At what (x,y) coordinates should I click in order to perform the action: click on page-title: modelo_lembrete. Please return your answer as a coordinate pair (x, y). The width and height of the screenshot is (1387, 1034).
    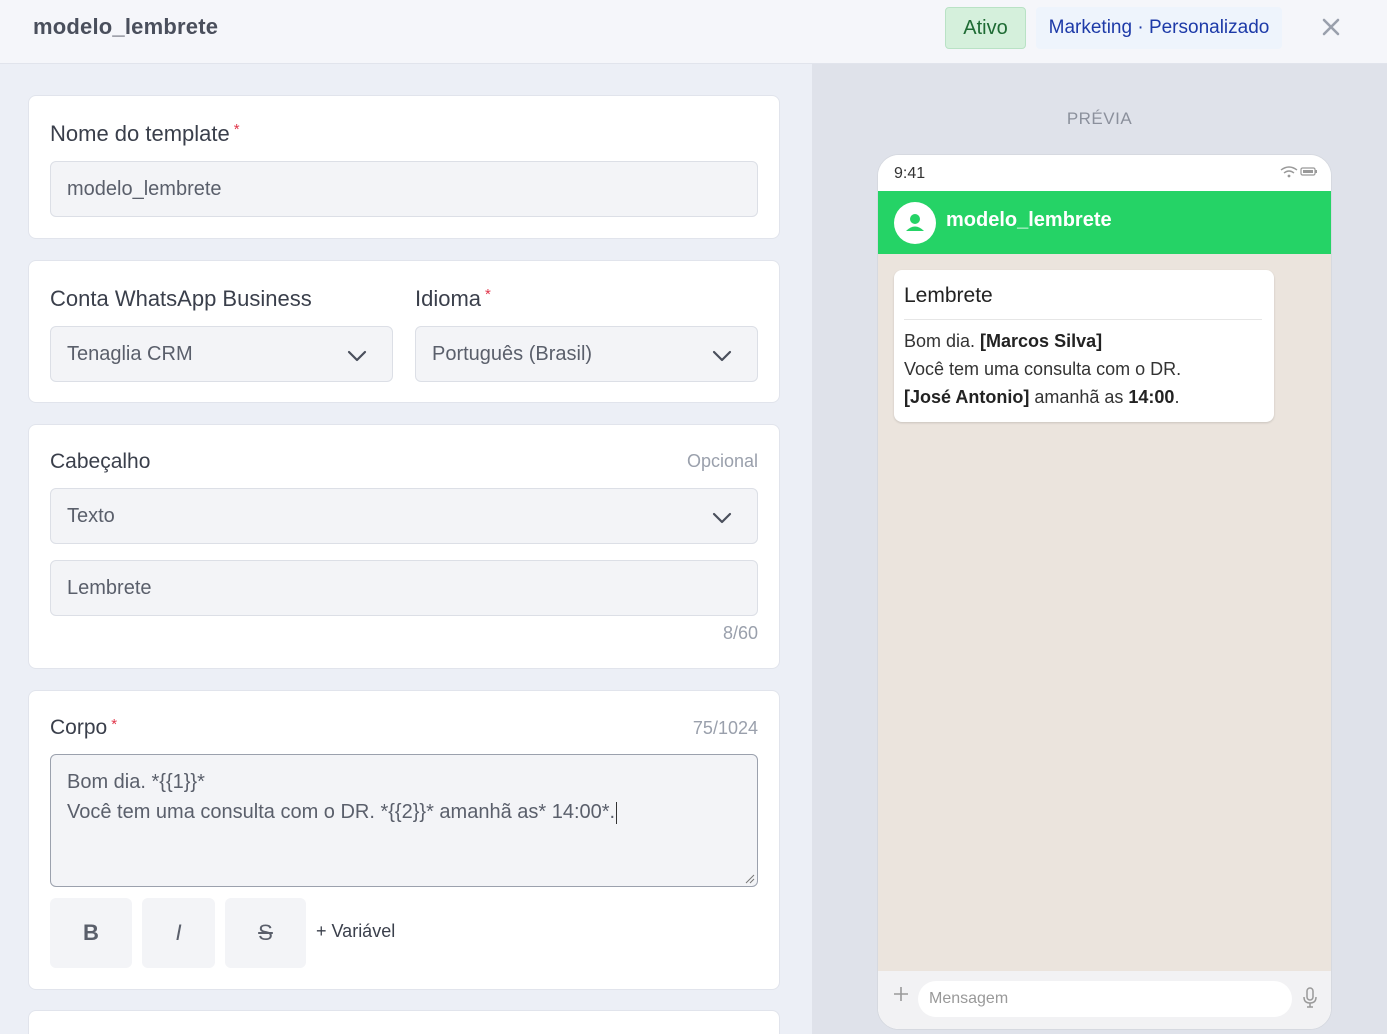
    Looking at the image, I should click on (126, 26).